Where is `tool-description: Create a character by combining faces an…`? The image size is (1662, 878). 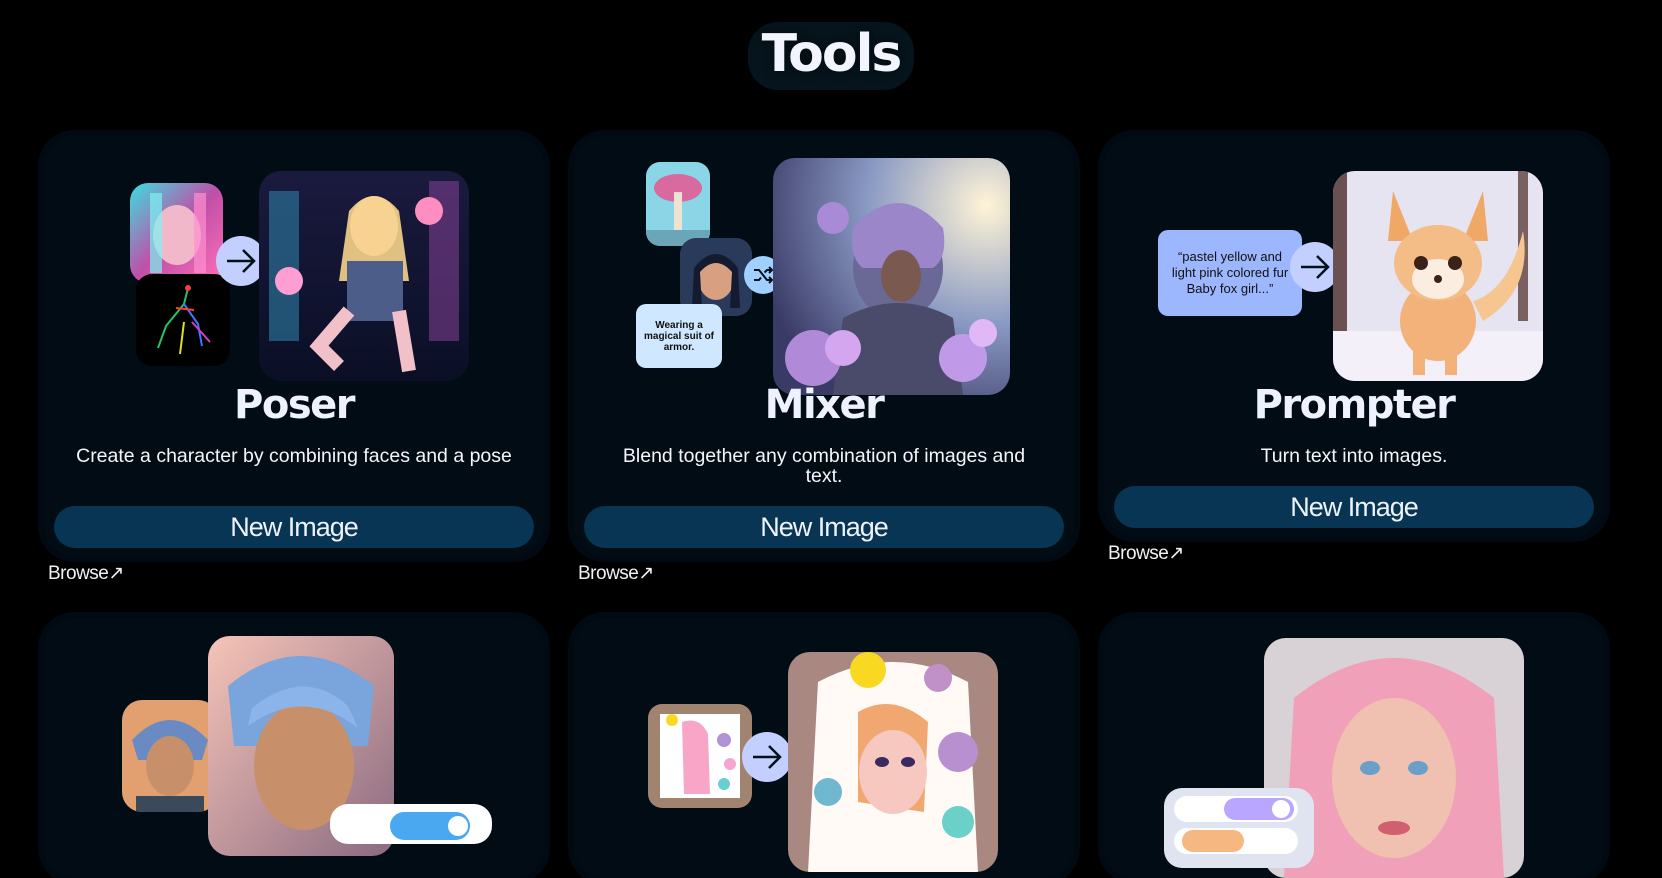
tool-description: Create a character by combining faces an… is located at coordinates (294, 456).